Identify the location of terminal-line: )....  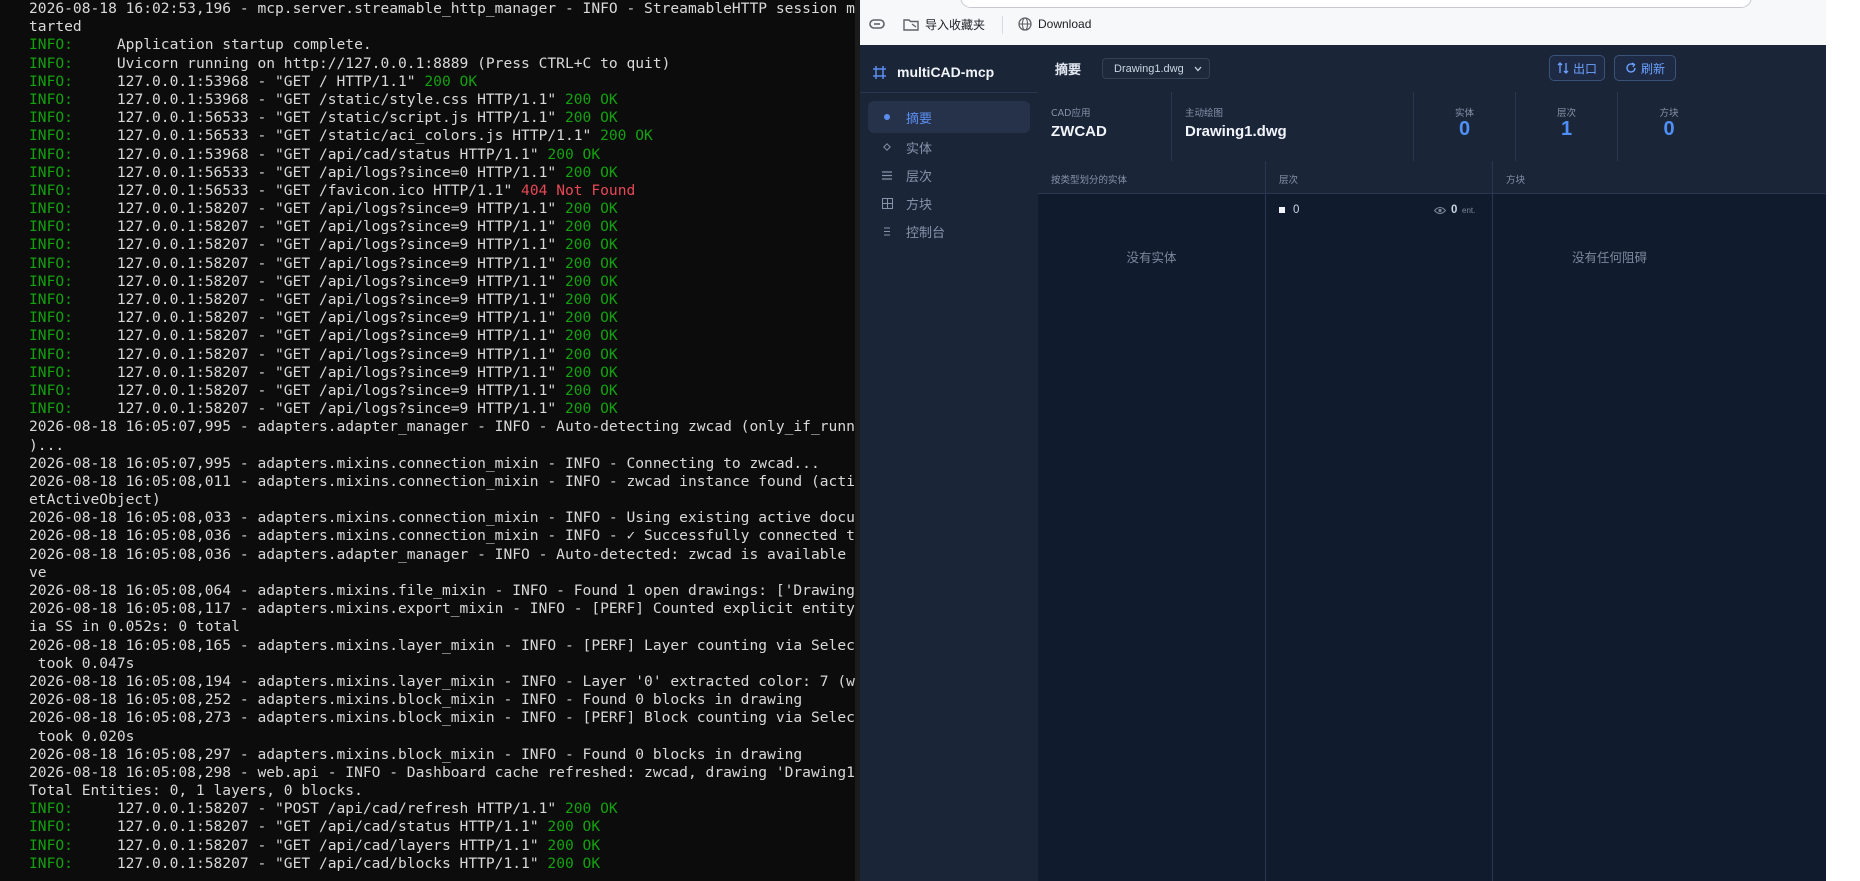
(47, 445).